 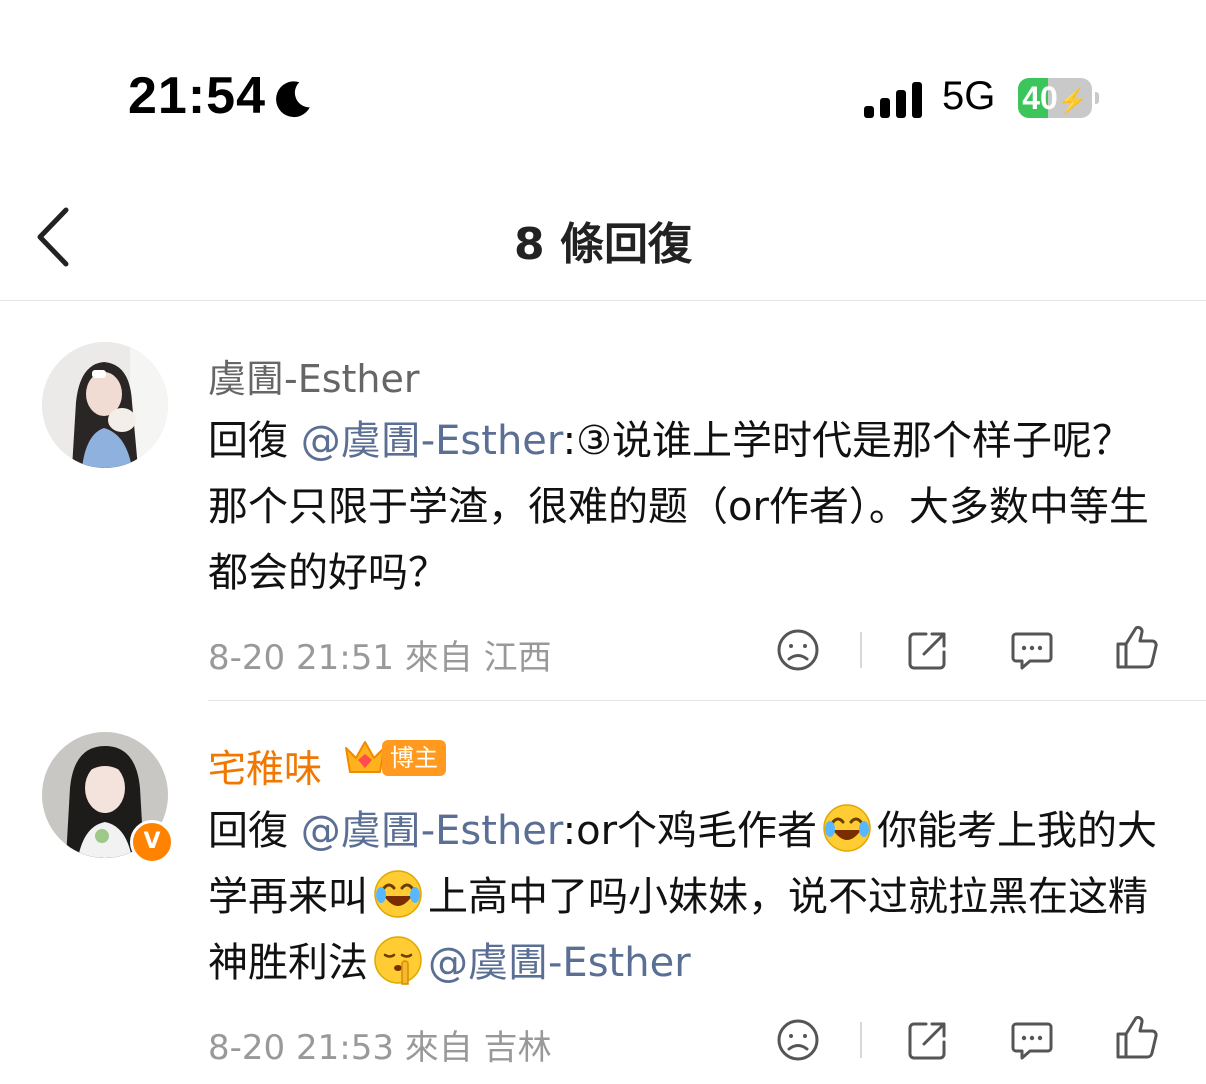 I want to click on comment-username: 虞圊-Esther, so click(x=314, y=375).